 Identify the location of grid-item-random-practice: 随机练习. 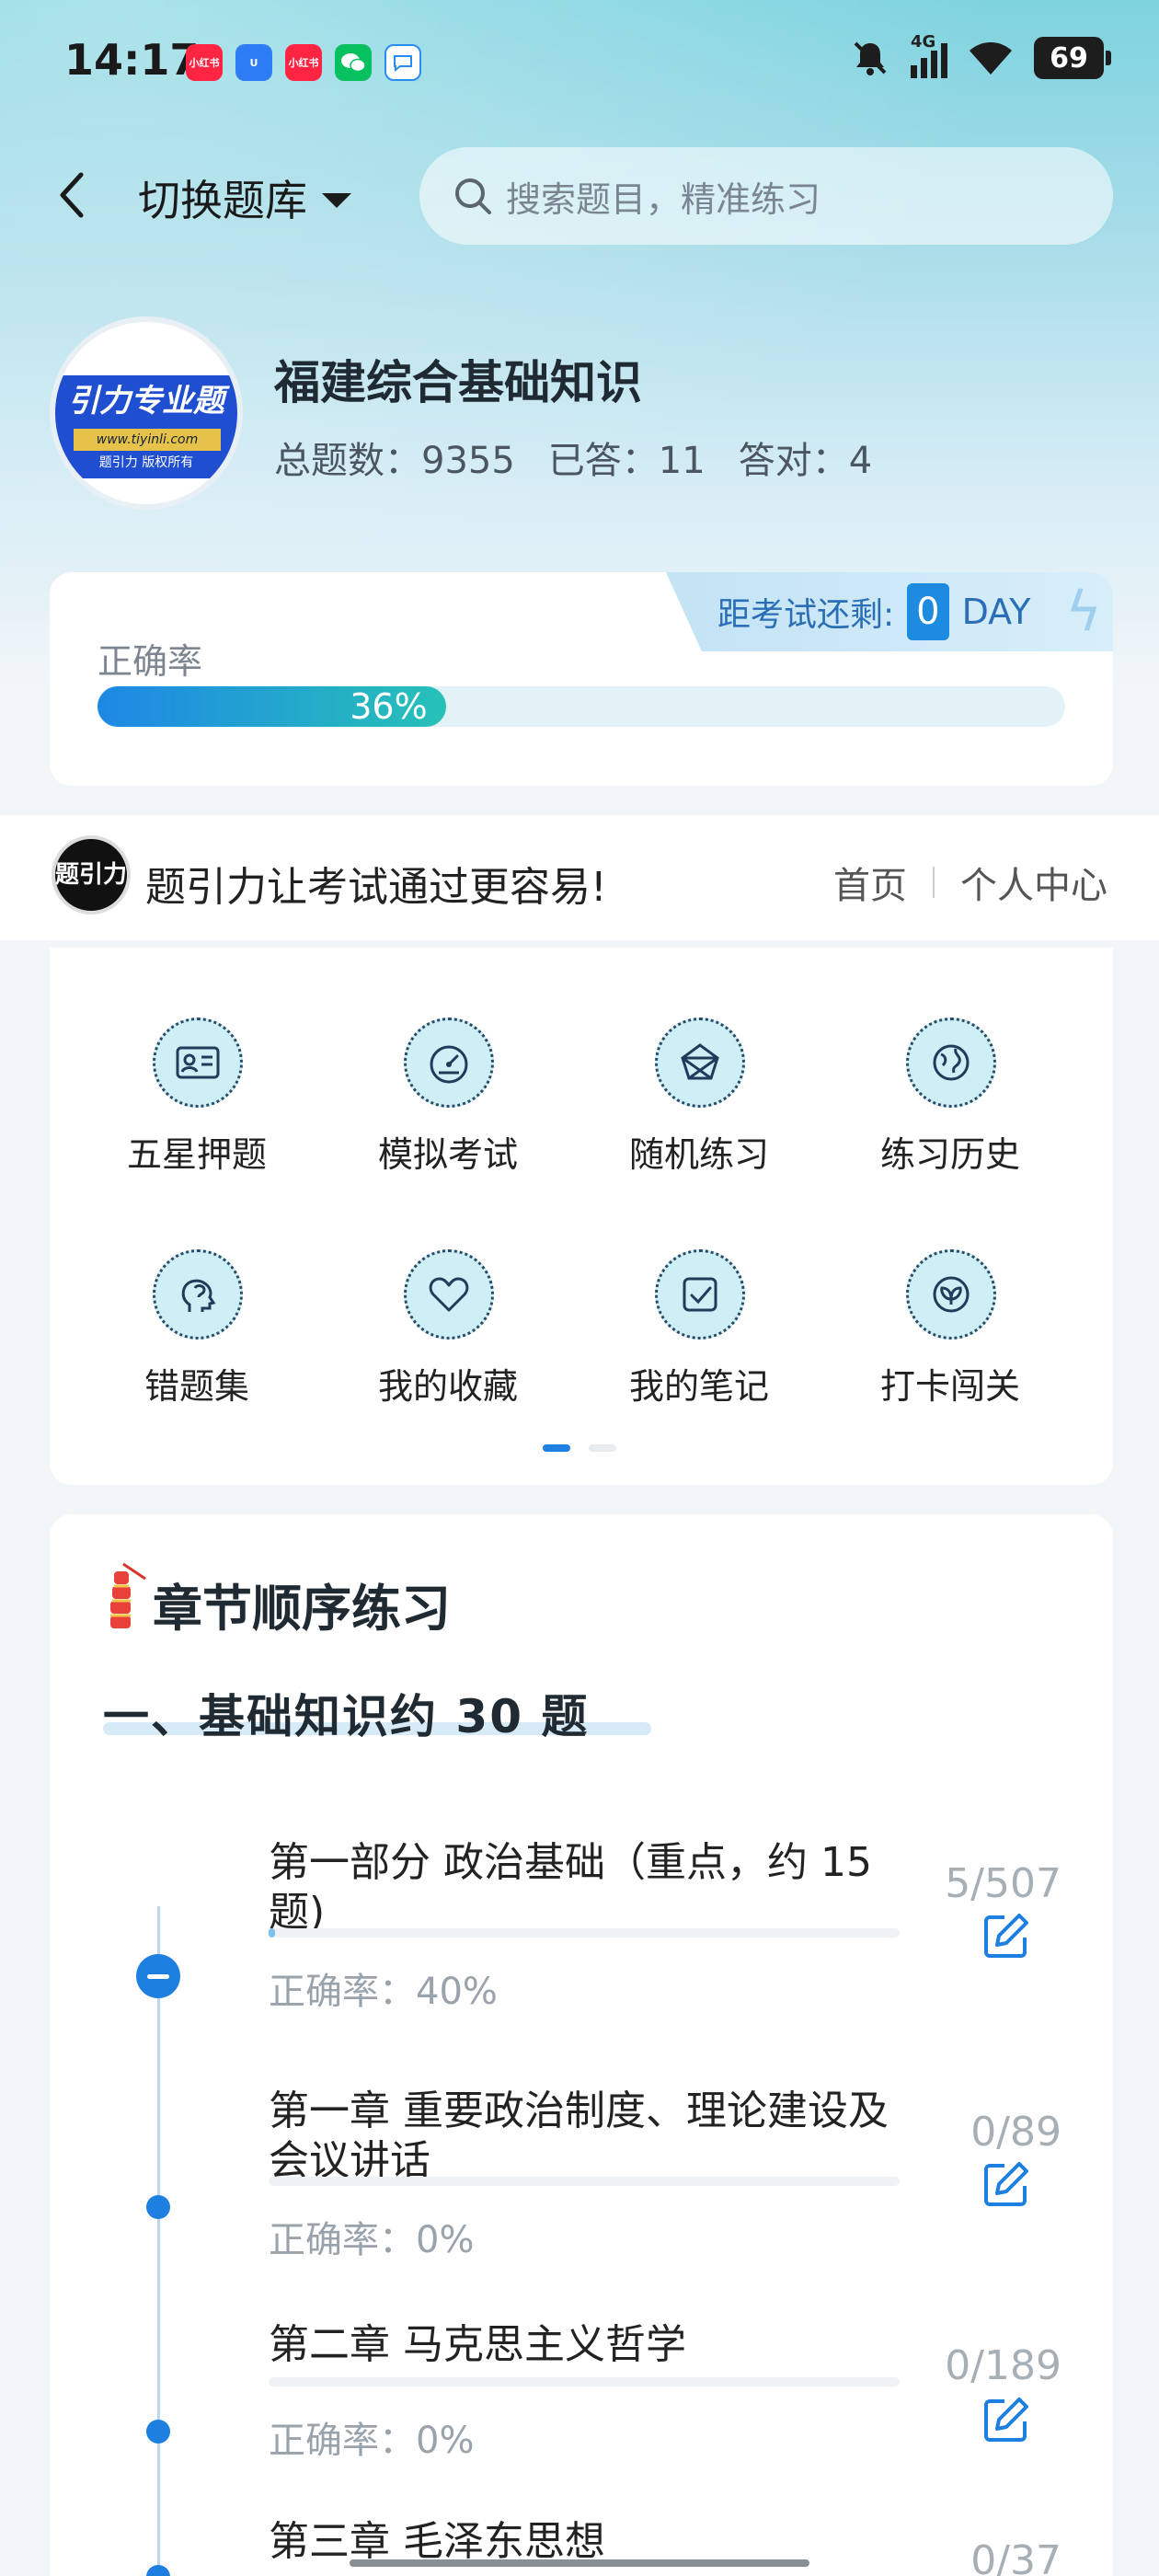
(699, 1076).